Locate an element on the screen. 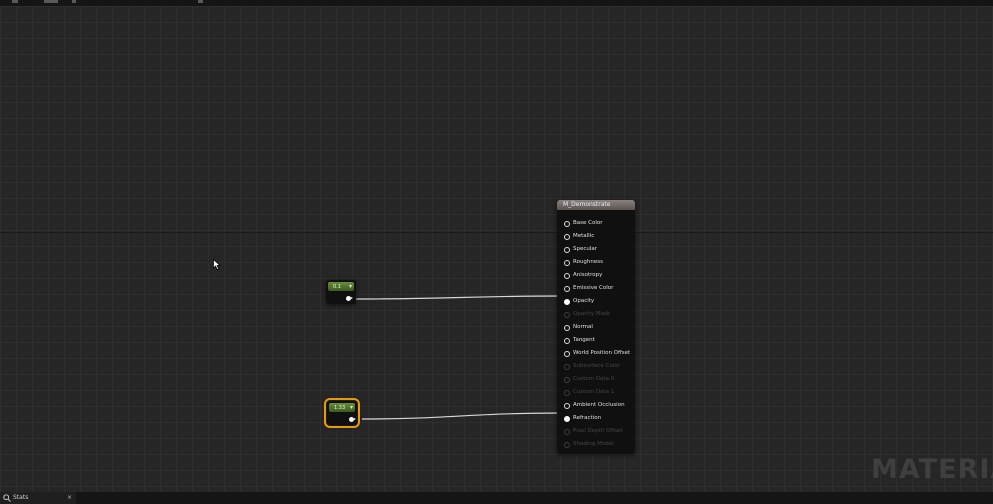  material-pin-anisotropy: Anisotropy is located at coordinates (596, 276).